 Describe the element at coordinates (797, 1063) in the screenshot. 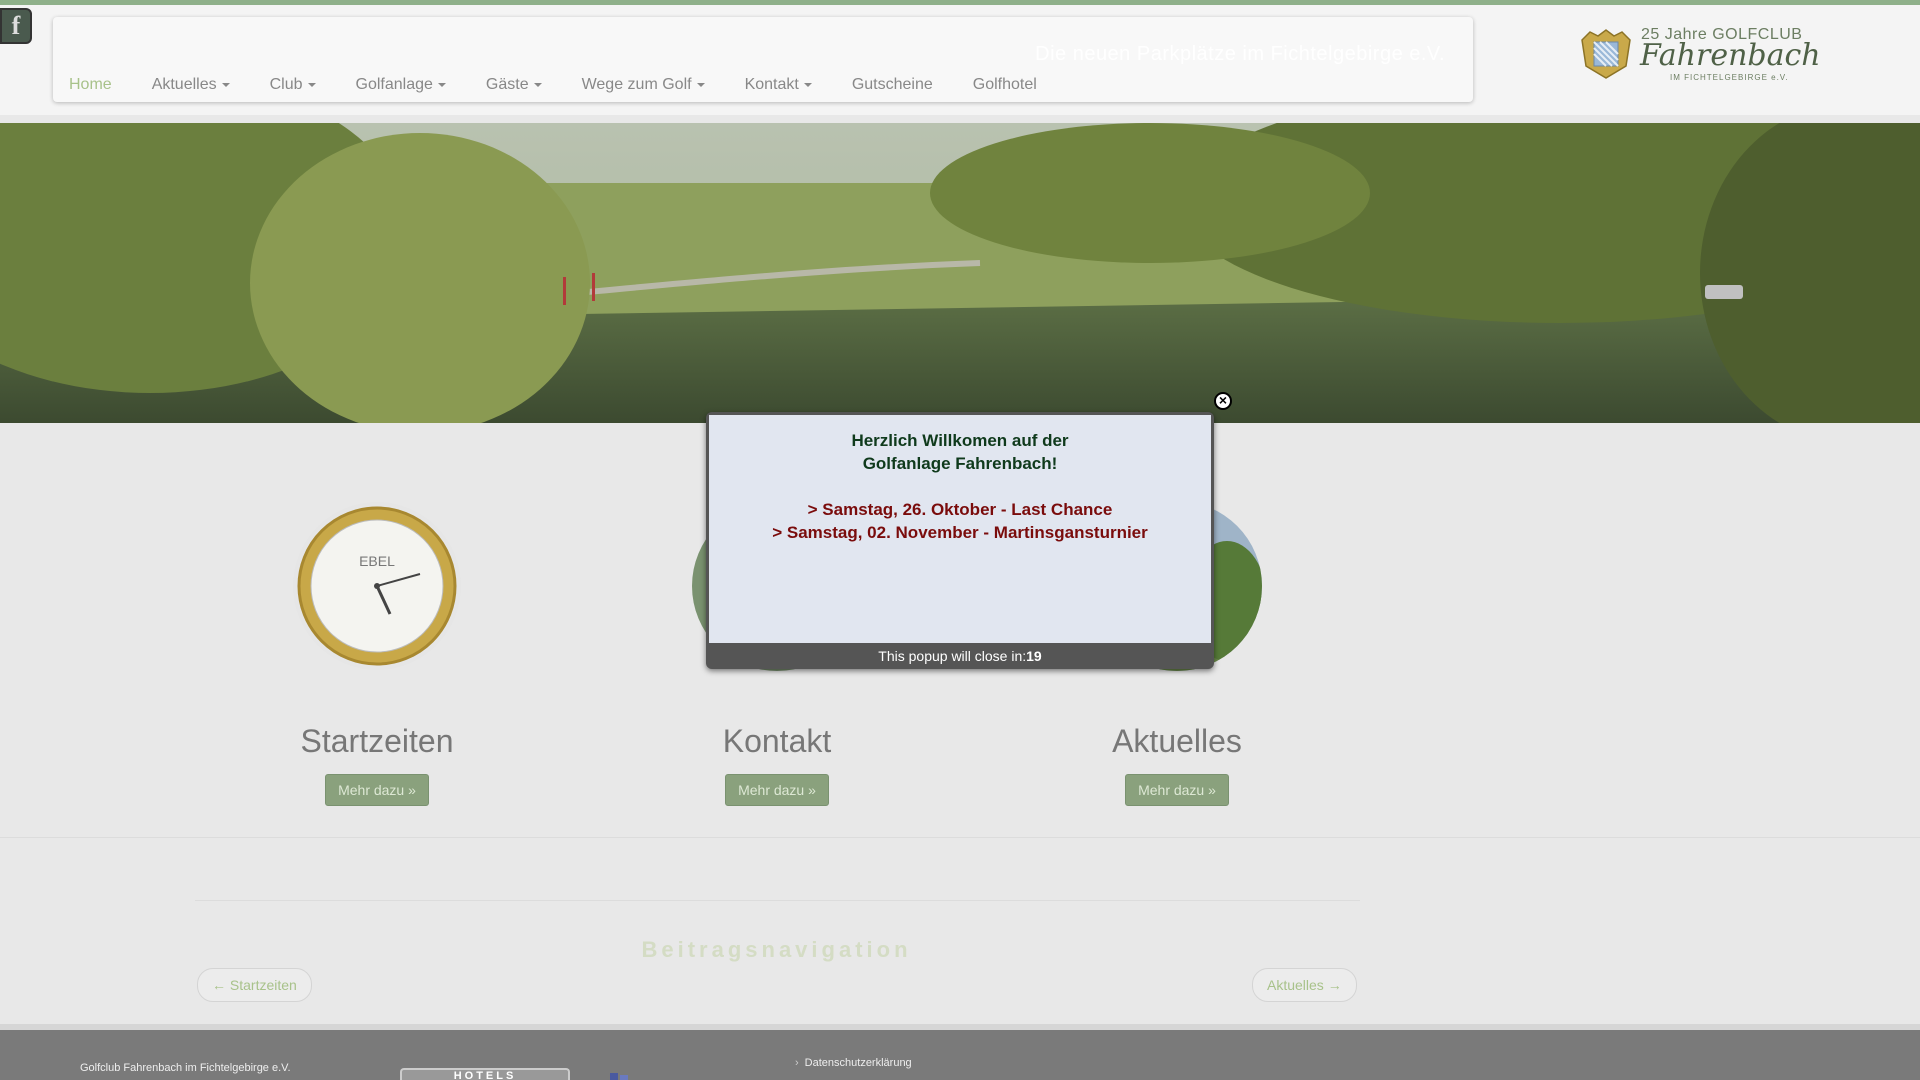

I see `chevron-right-icon: ›` at that location.